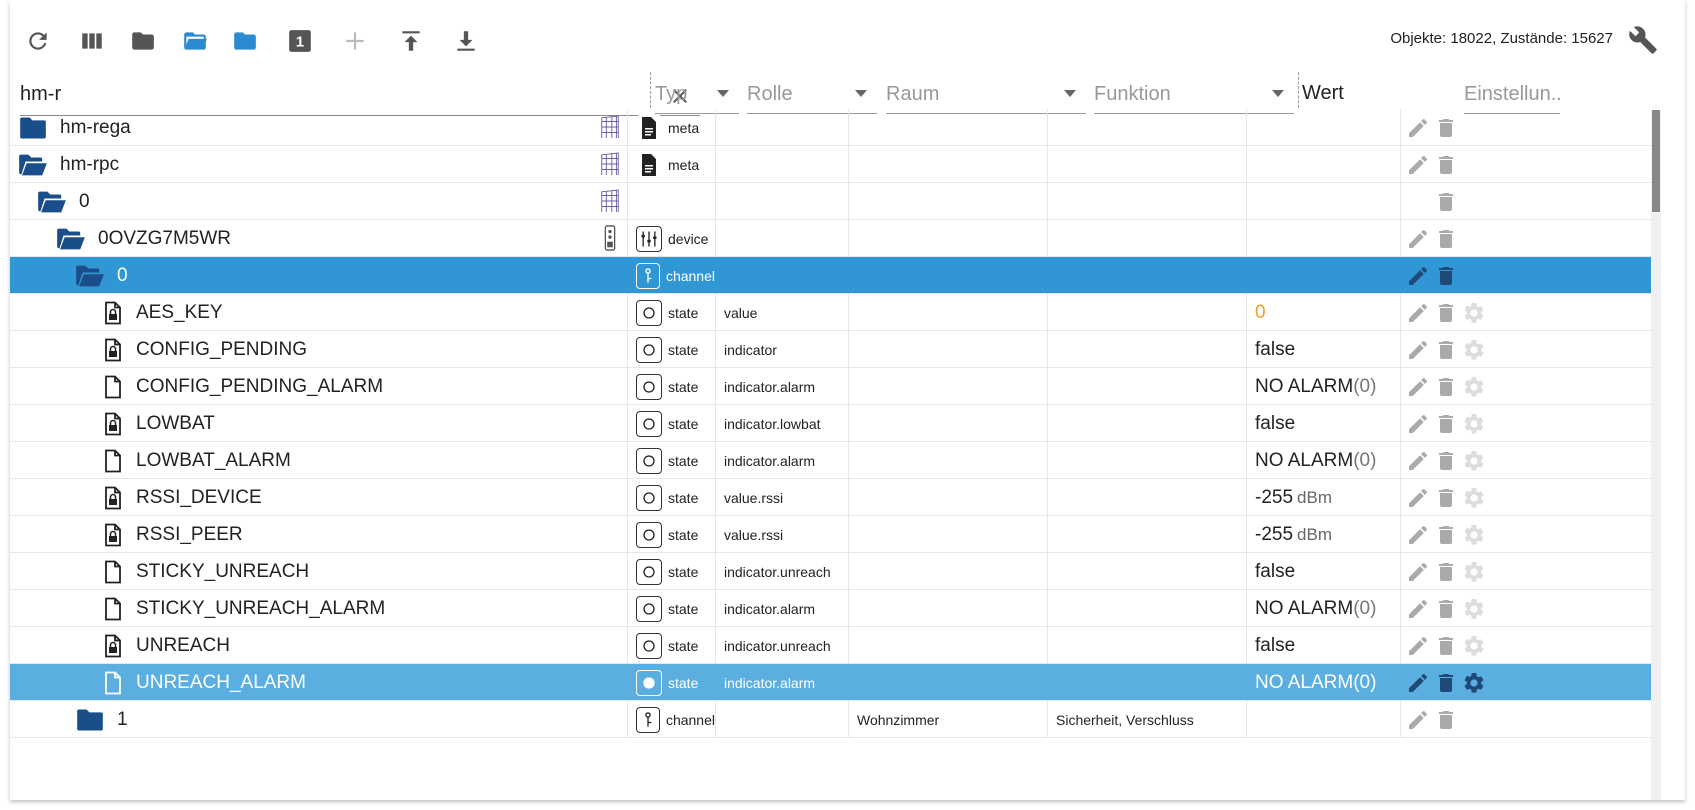 The image size is (1695, 810). I want to click on name-cell: UNREACH_ALARM, so click(319, 682).